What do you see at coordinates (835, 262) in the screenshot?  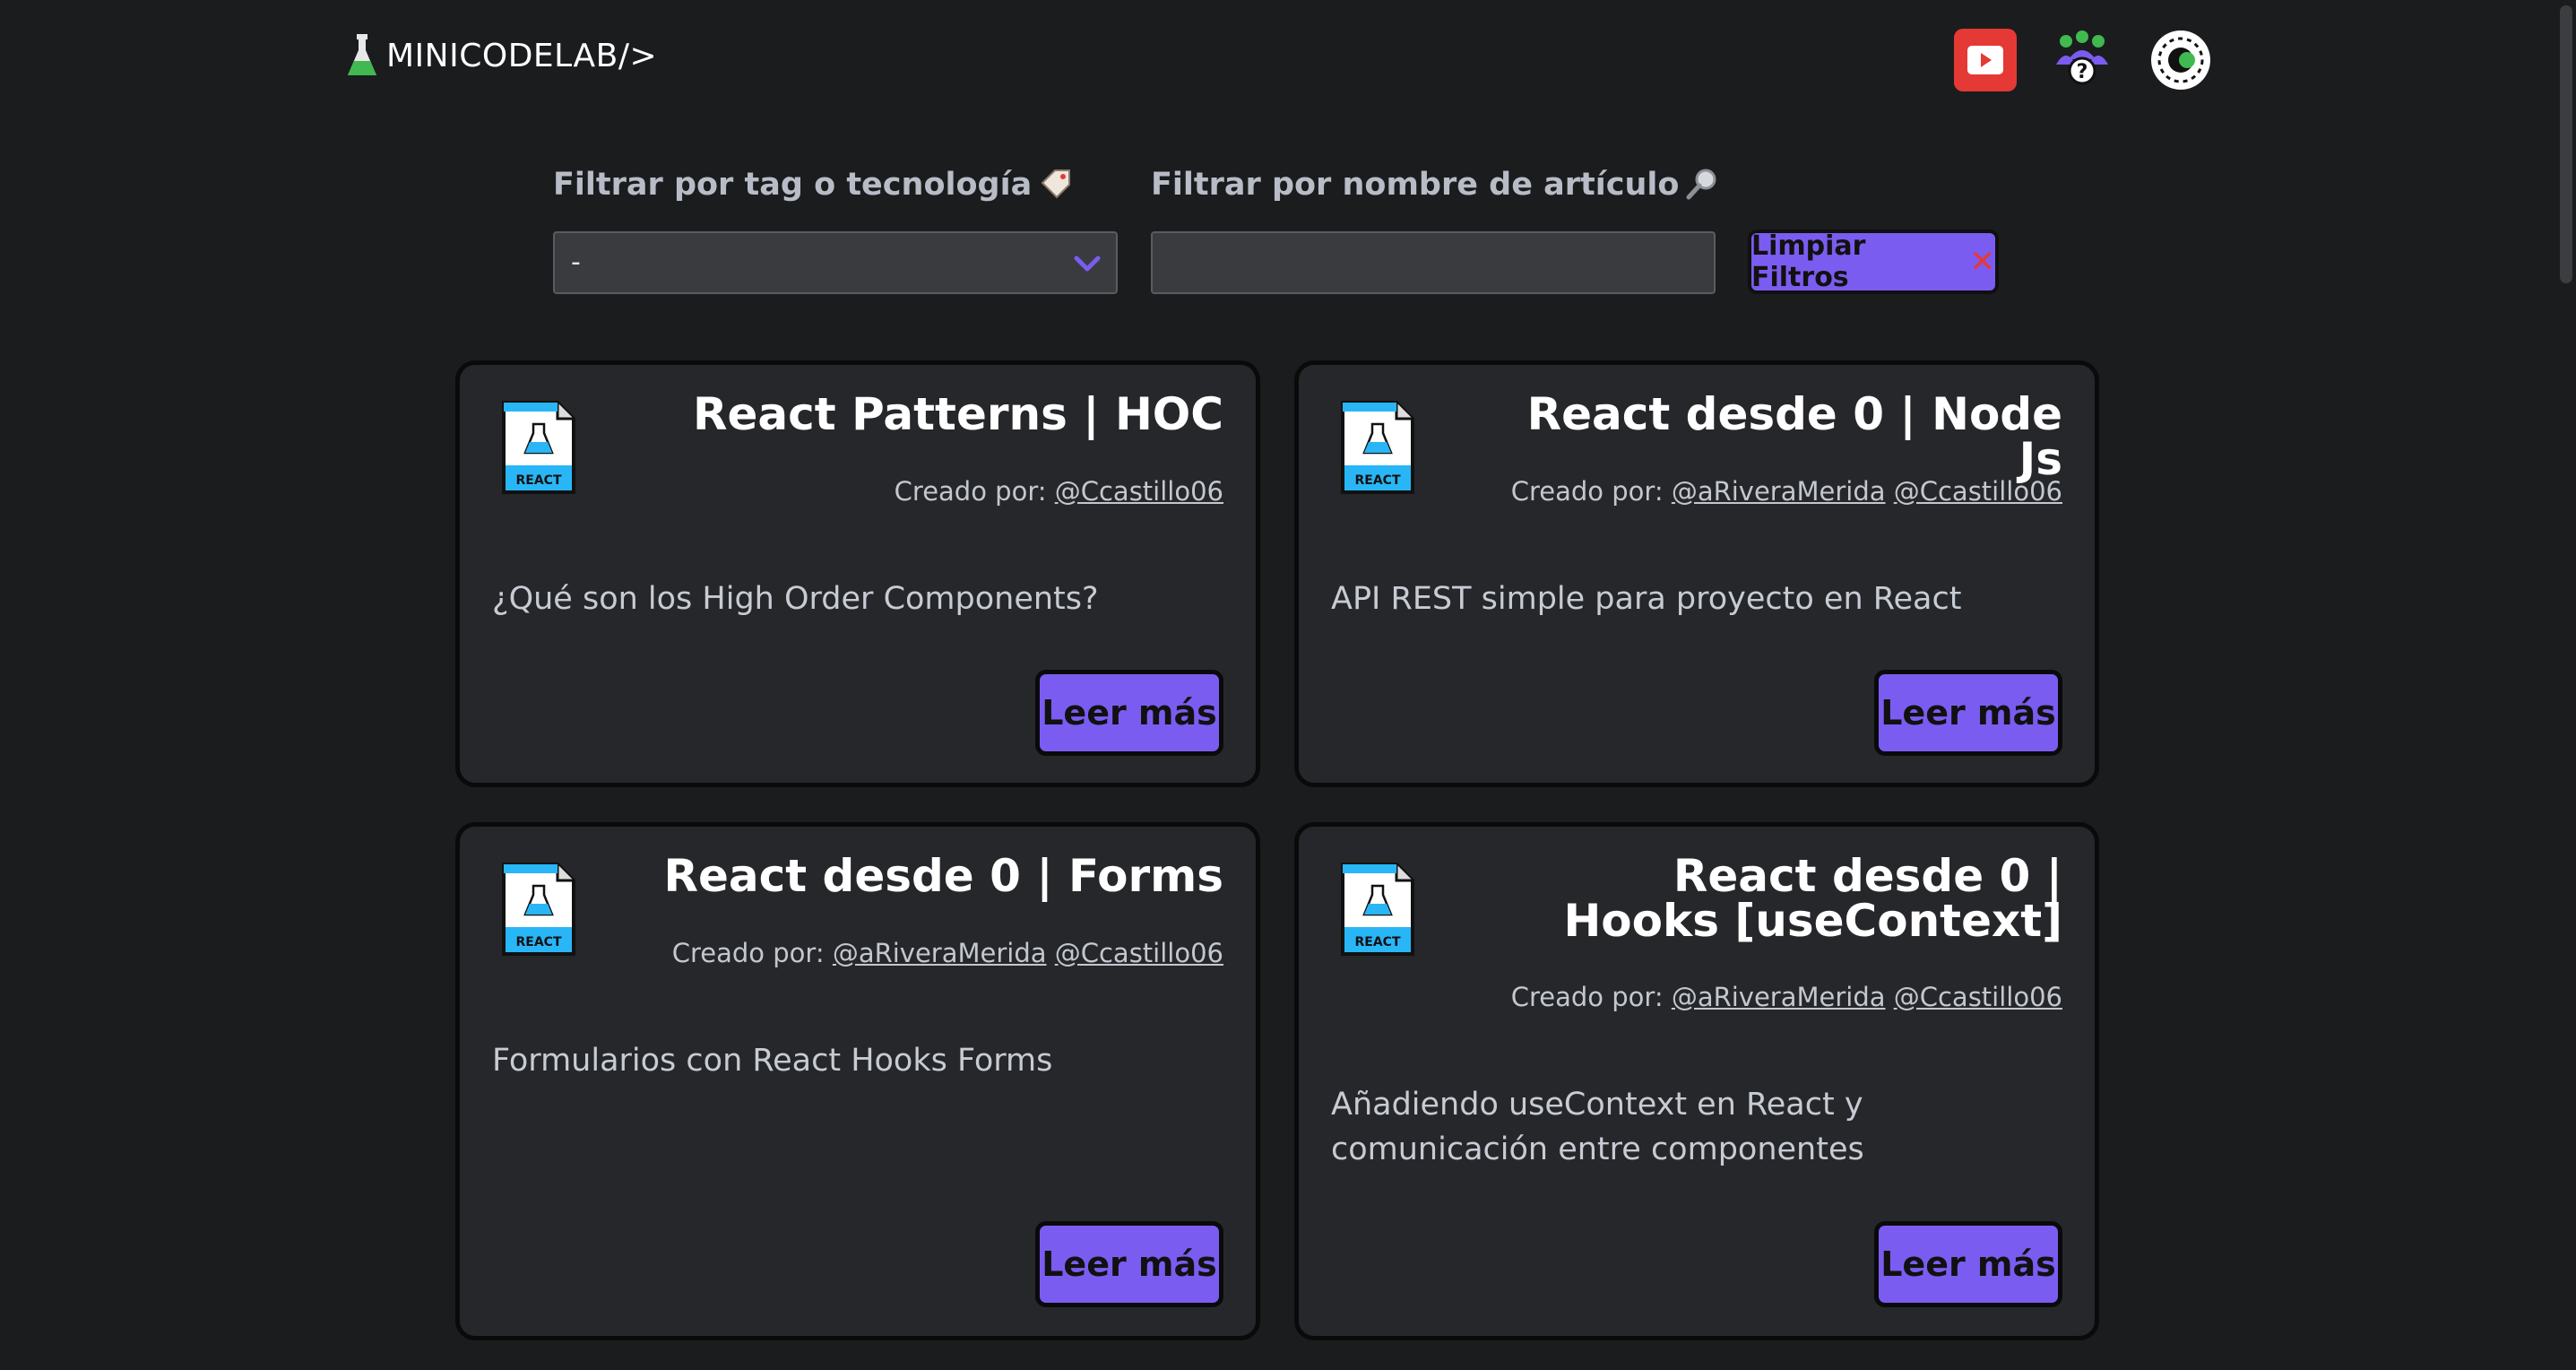 I see `tag-select: -` at bounding box center [835, 262].